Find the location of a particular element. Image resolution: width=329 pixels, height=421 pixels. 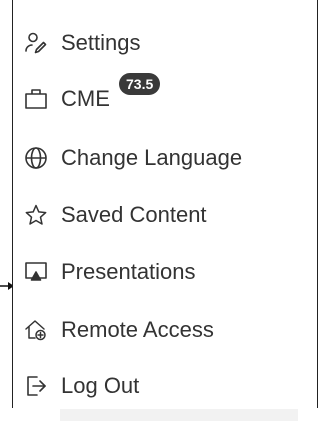

star-icon is located at coordinates (36, 215).